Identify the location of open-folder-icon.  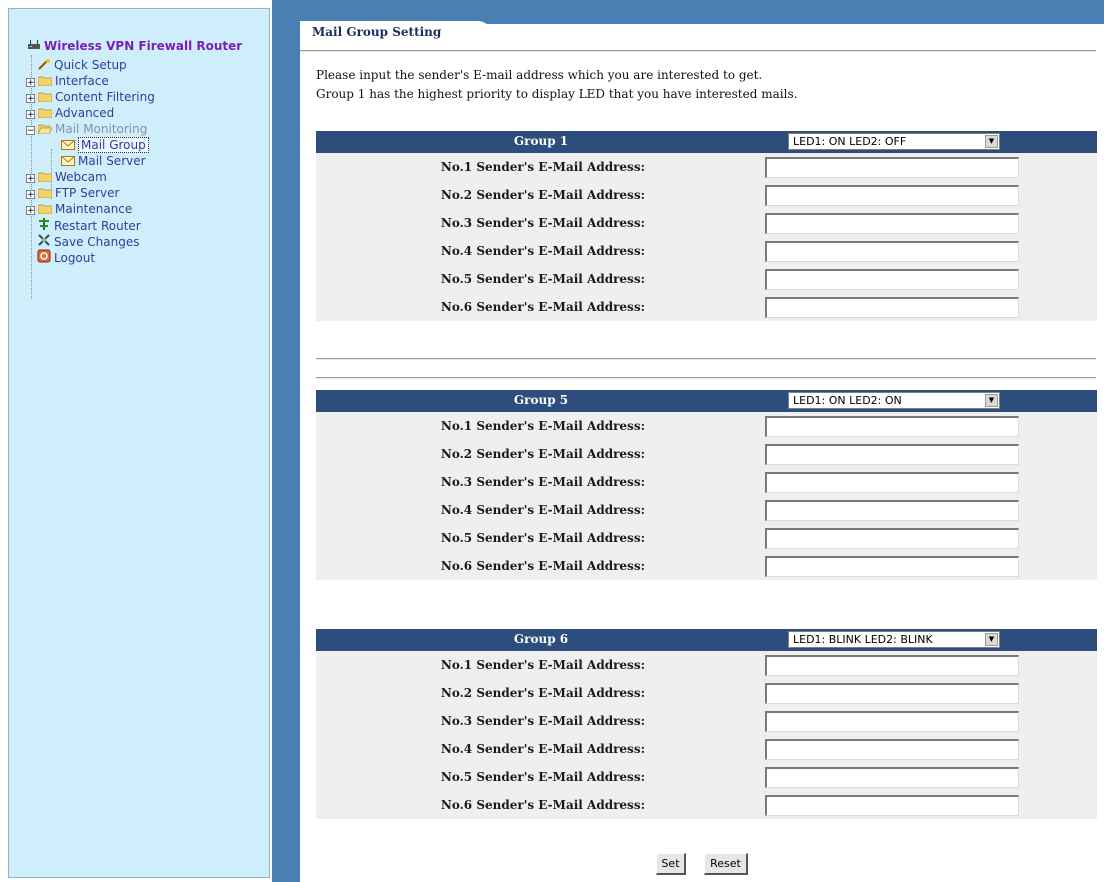
(45, 129).